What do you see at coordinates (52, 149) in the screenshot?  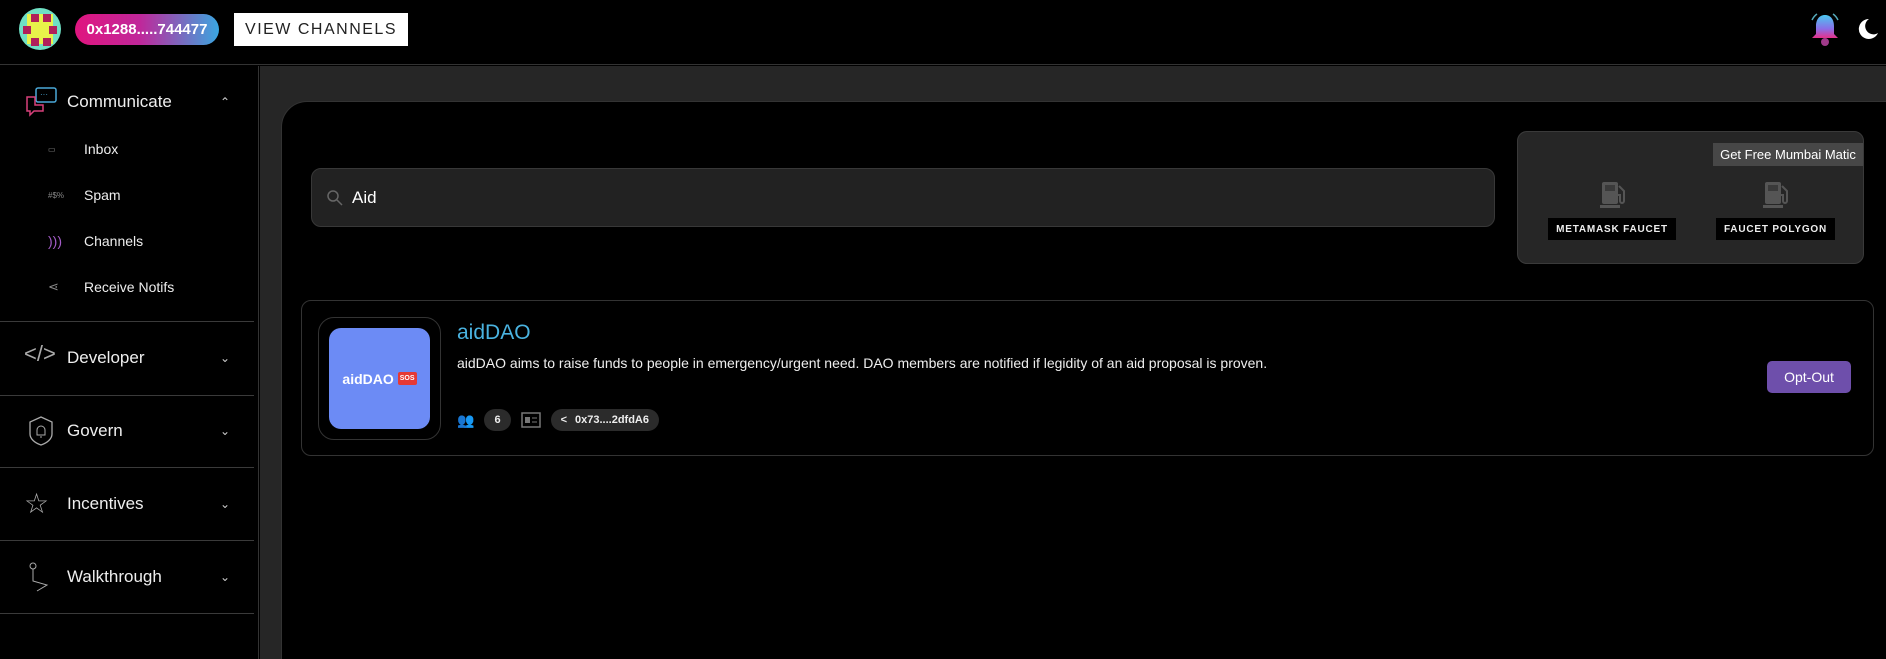 I see `inbox-icon: ▭` at bounding box center [52, 149].